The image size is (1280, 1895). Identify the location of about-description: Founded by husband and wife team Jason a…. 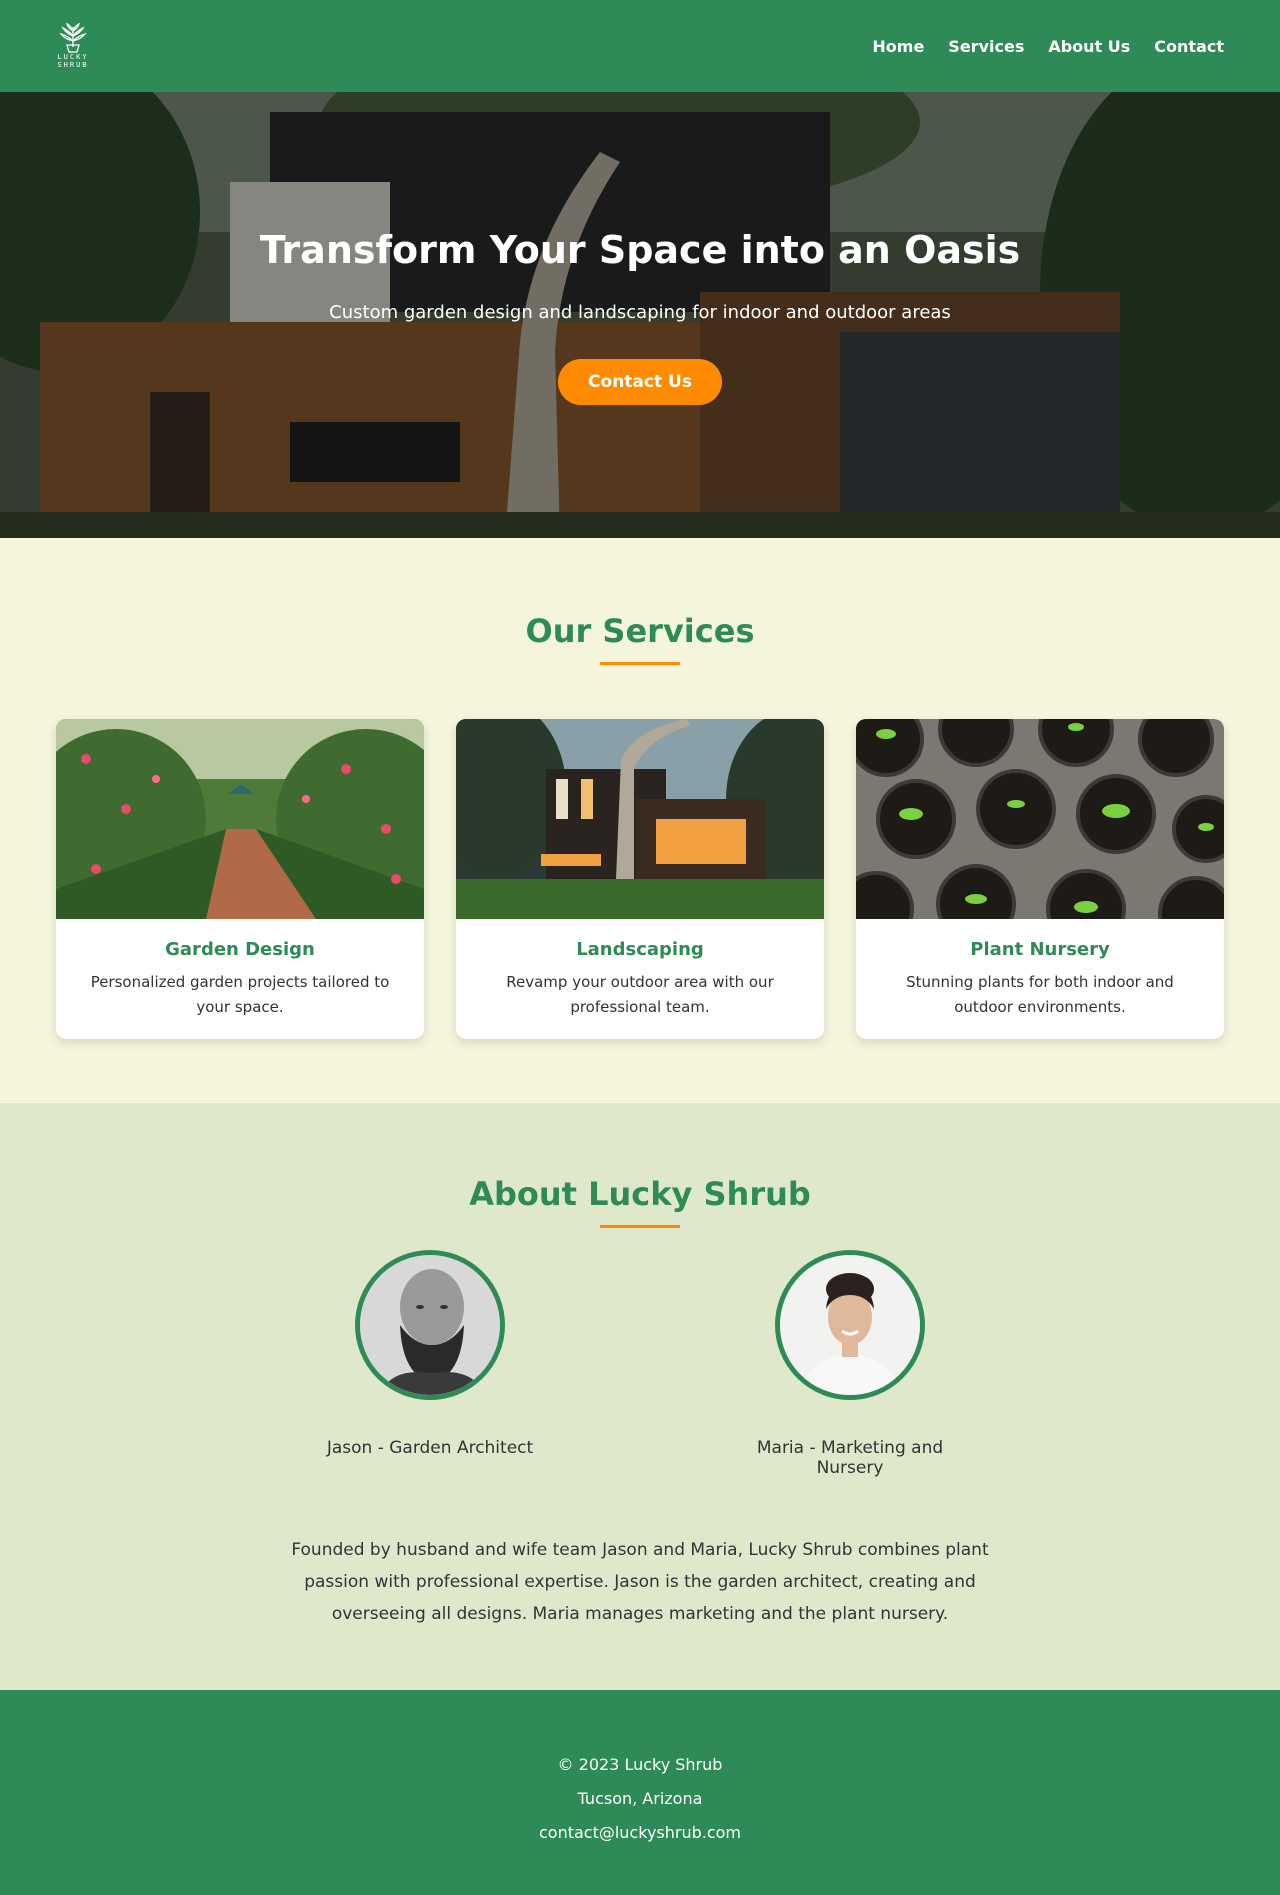
(640, 1582).